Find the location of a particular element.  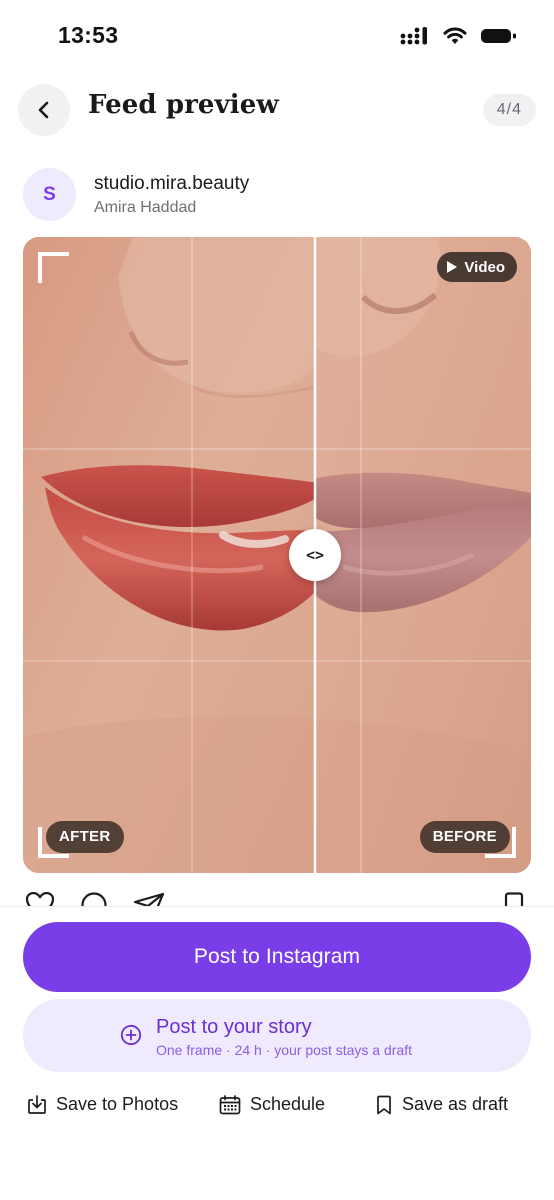

before-label: BEFORE is located at coordinates (464, 837).